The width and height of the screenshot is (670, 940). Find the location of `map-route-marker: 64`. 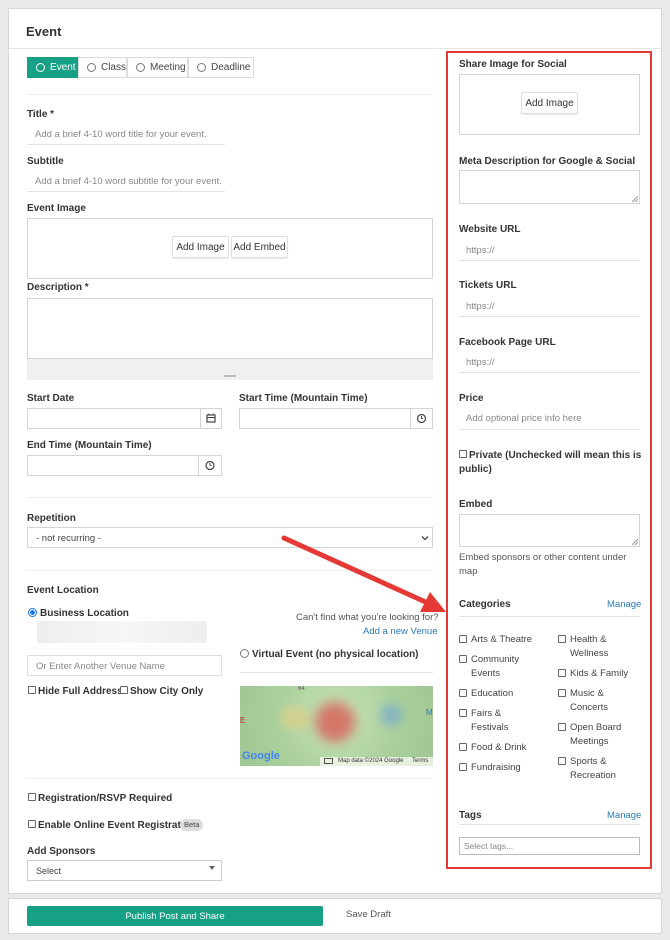

map-route-marker: 64 is located at coordinates (301, 689).